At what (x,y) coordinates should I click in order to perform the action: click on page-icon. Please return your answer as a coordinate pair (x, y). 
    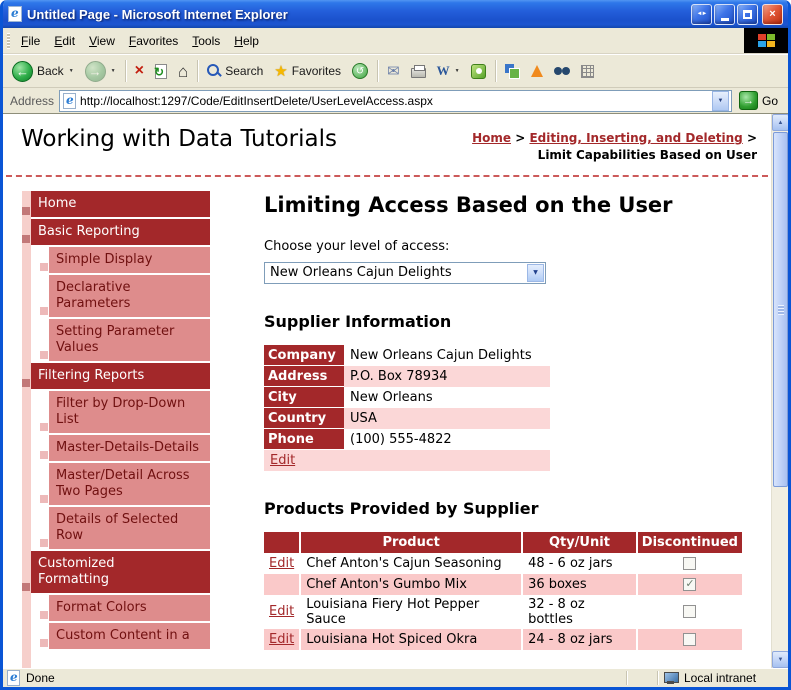
    Looking at the image, I should click on (70, 100).